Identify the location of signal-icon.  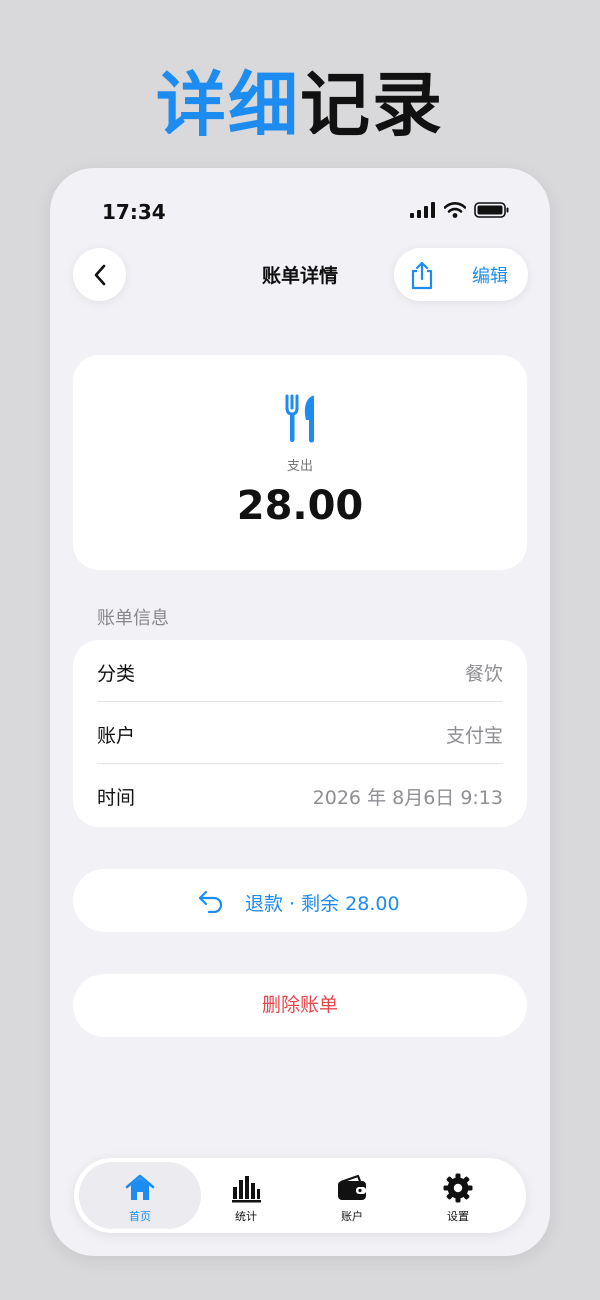
(422, 210).